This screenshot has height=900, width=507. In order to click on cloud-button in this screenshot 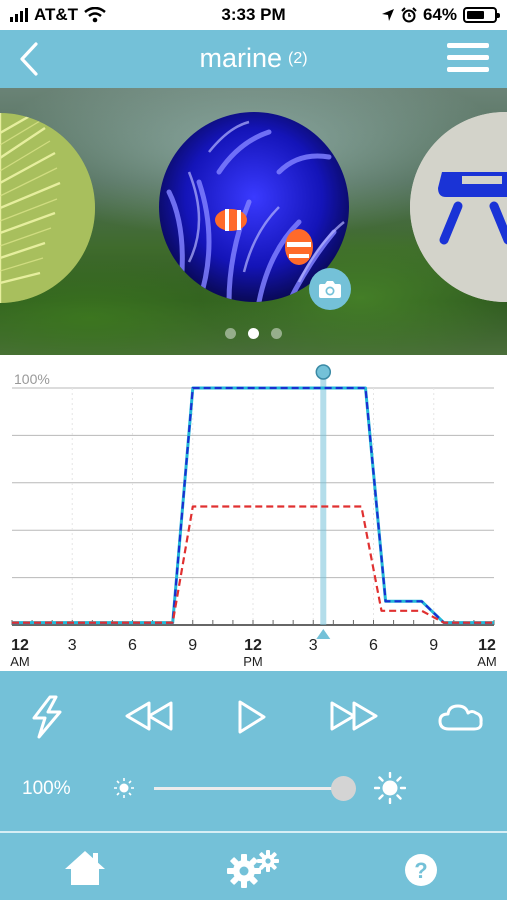, I will do `click(461, 719)`.